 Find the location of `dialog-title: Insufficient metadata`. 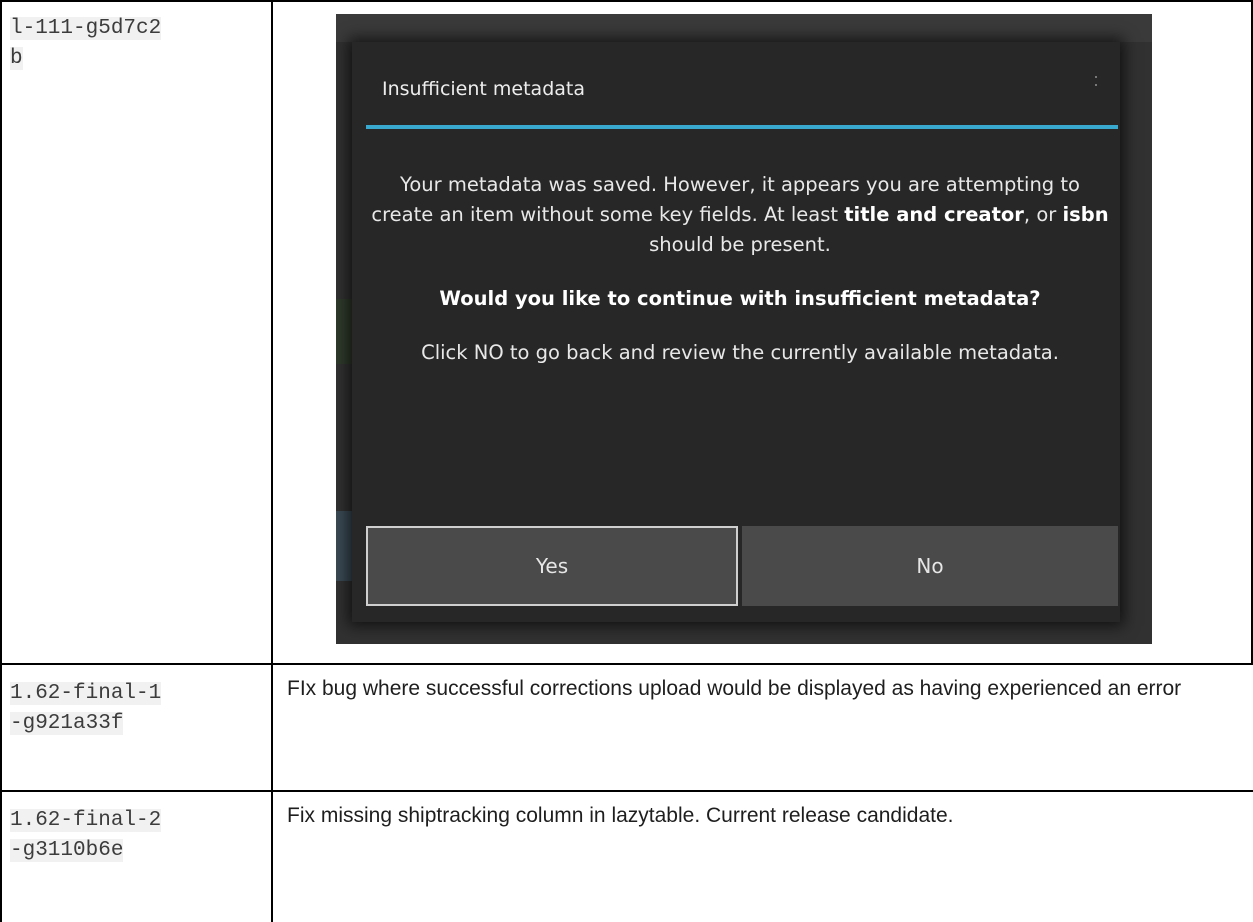

dialog-title: Insufficient metadata is located at coordinates (483, 89).